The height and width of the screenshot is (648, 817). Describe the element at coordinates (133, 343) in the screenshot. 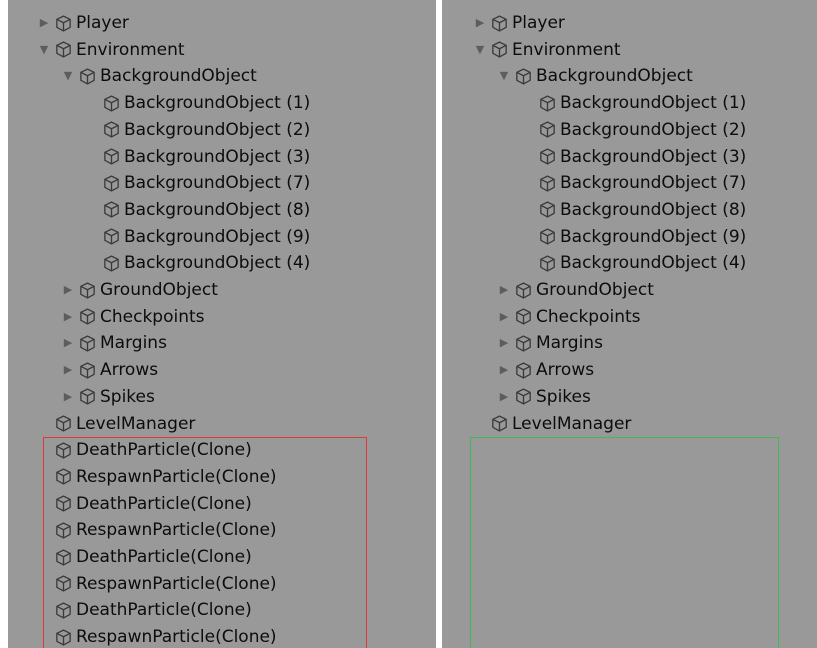

I see `tree-item-label: Margins` at that location.